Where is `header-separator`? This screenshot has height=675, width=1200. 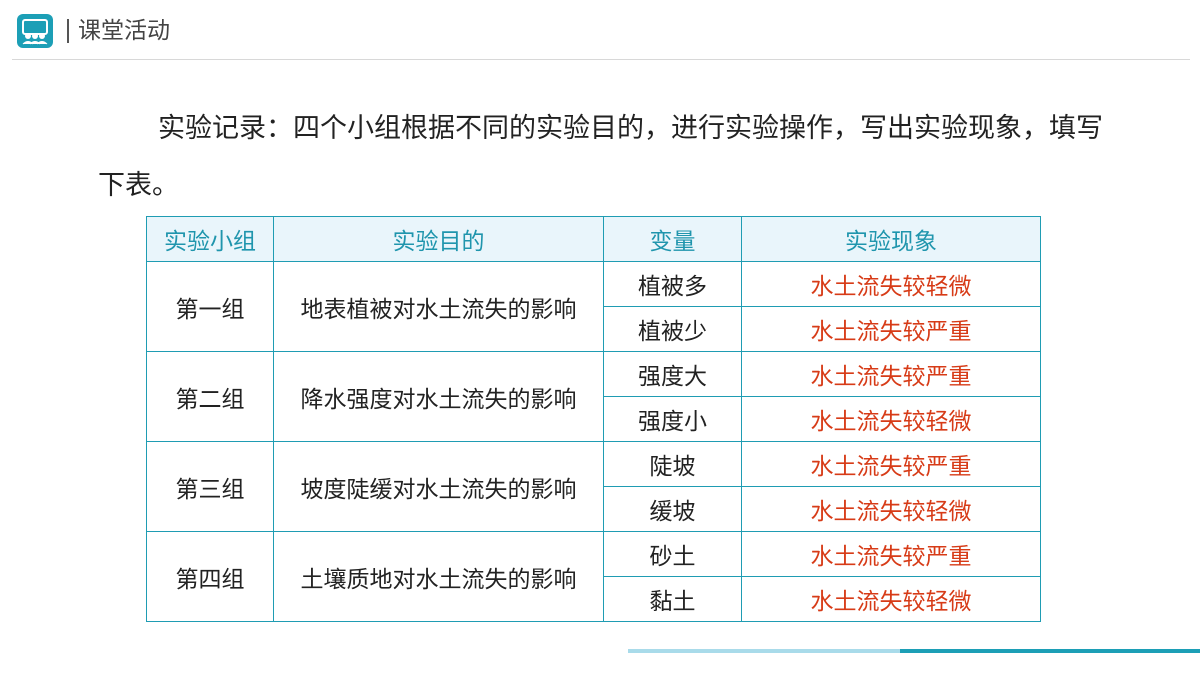
header-separator is located at coordinates (68, 31).